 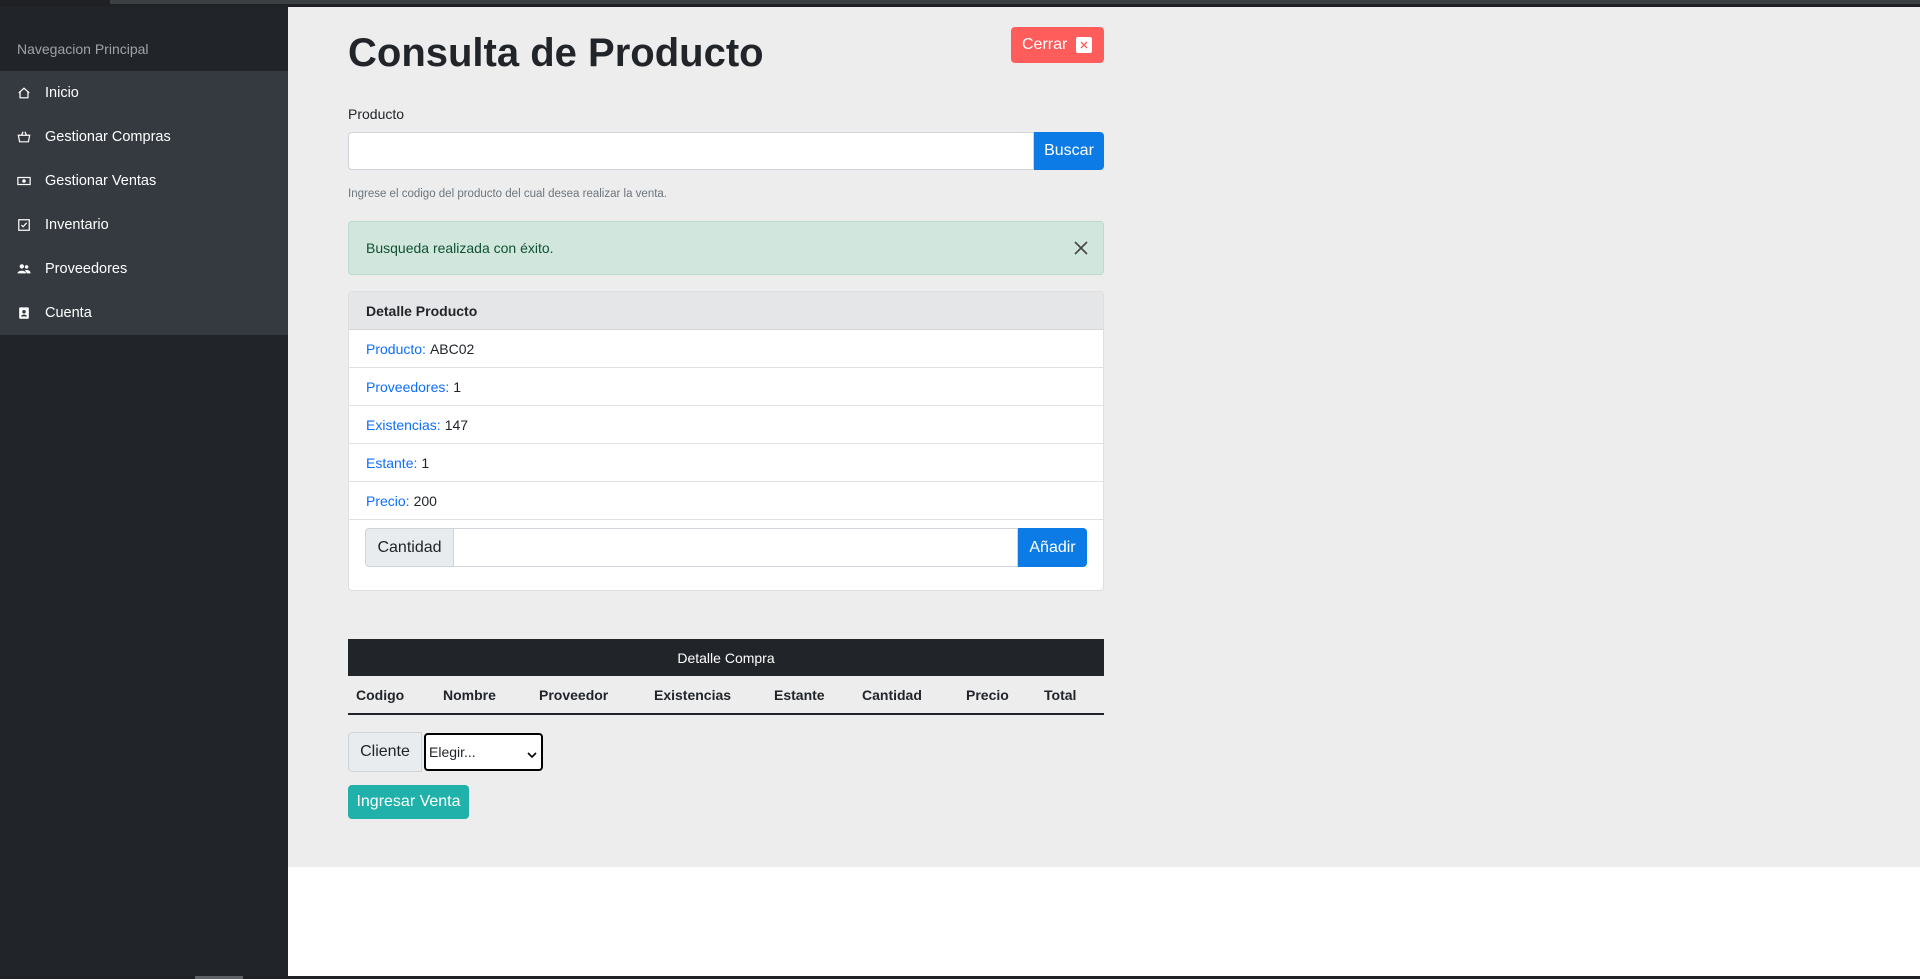 I want to click on detail-row-proveedores: Proveedores: 1, so click(x=726, y=387).